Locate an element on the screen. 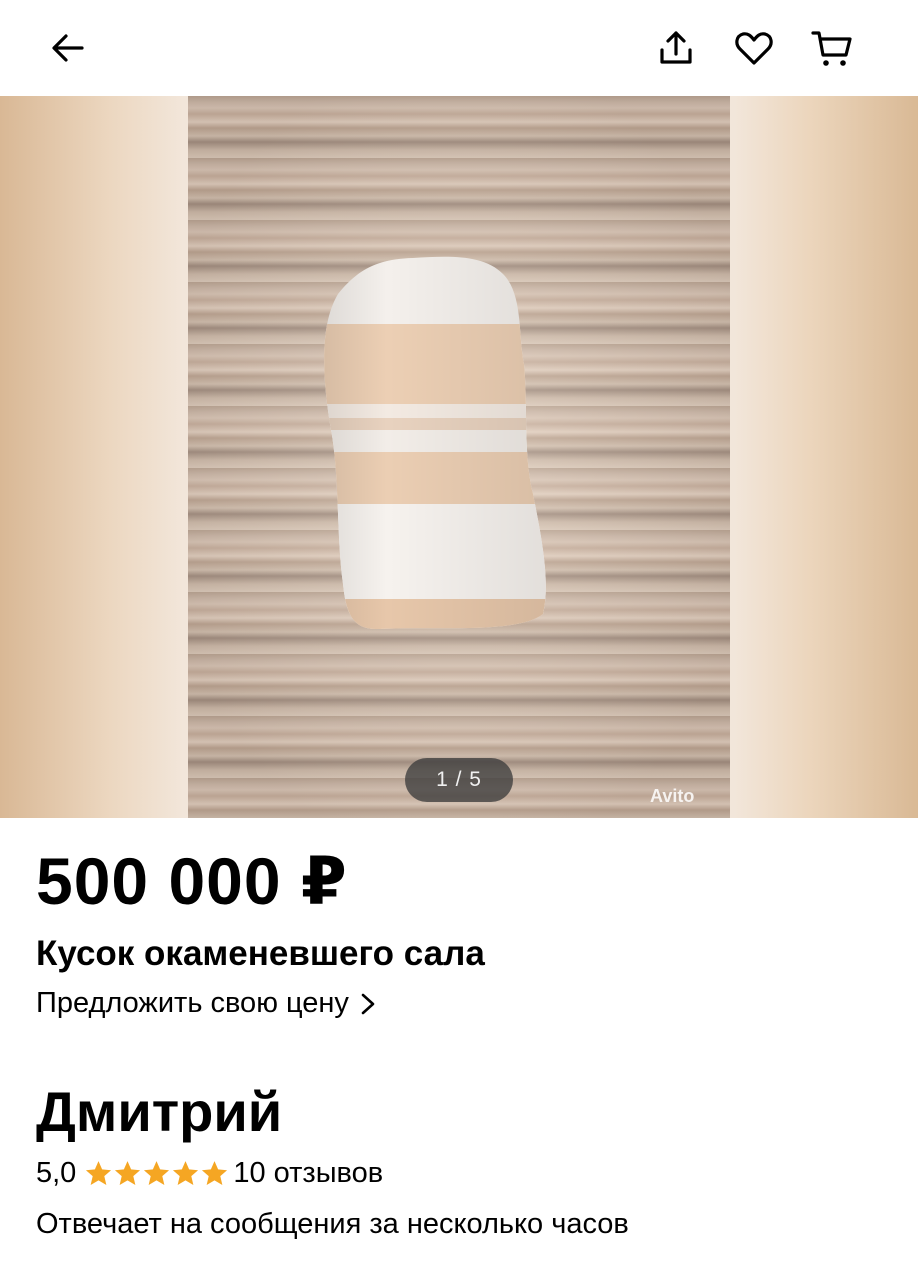 This screenshot has height=1280, width=918. response-time: Отвечает на сообщения за несколько часов is located at coordinates (332, 1224).